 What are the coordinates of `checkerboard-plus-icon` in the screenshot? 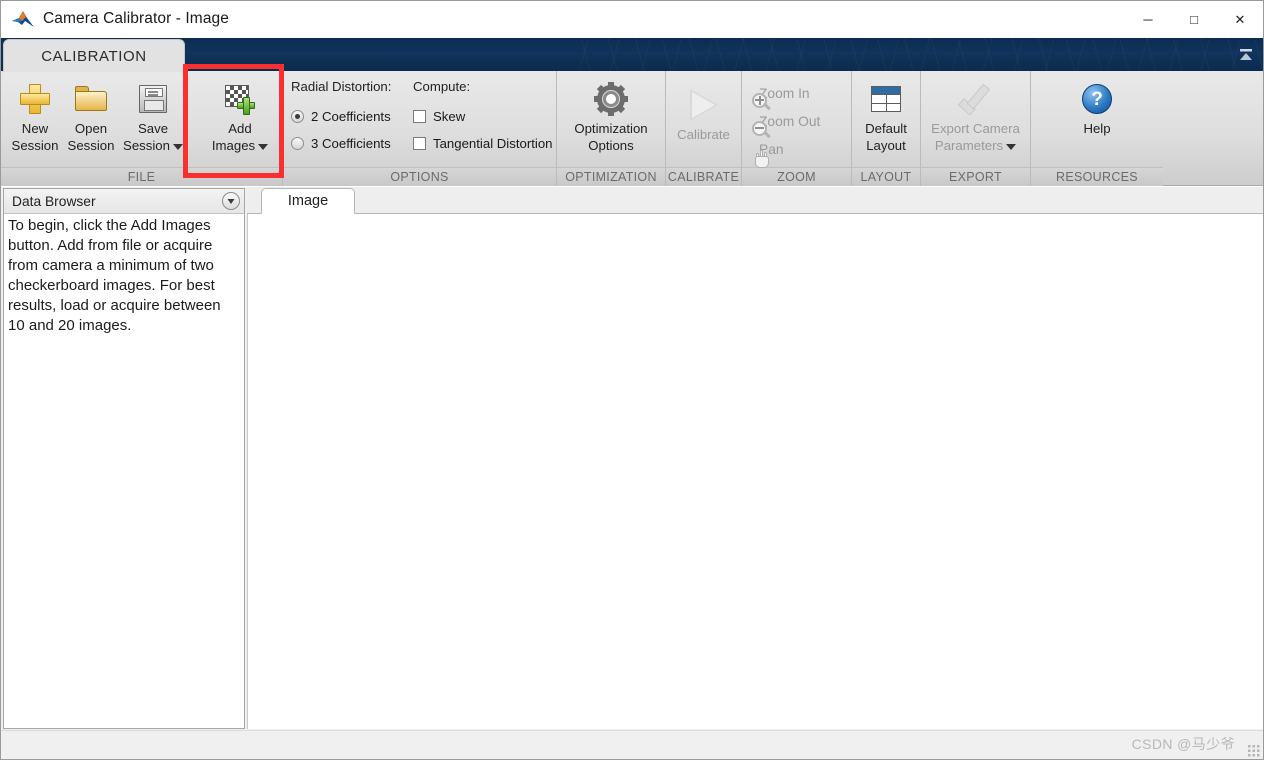 It's located at (240, 99).